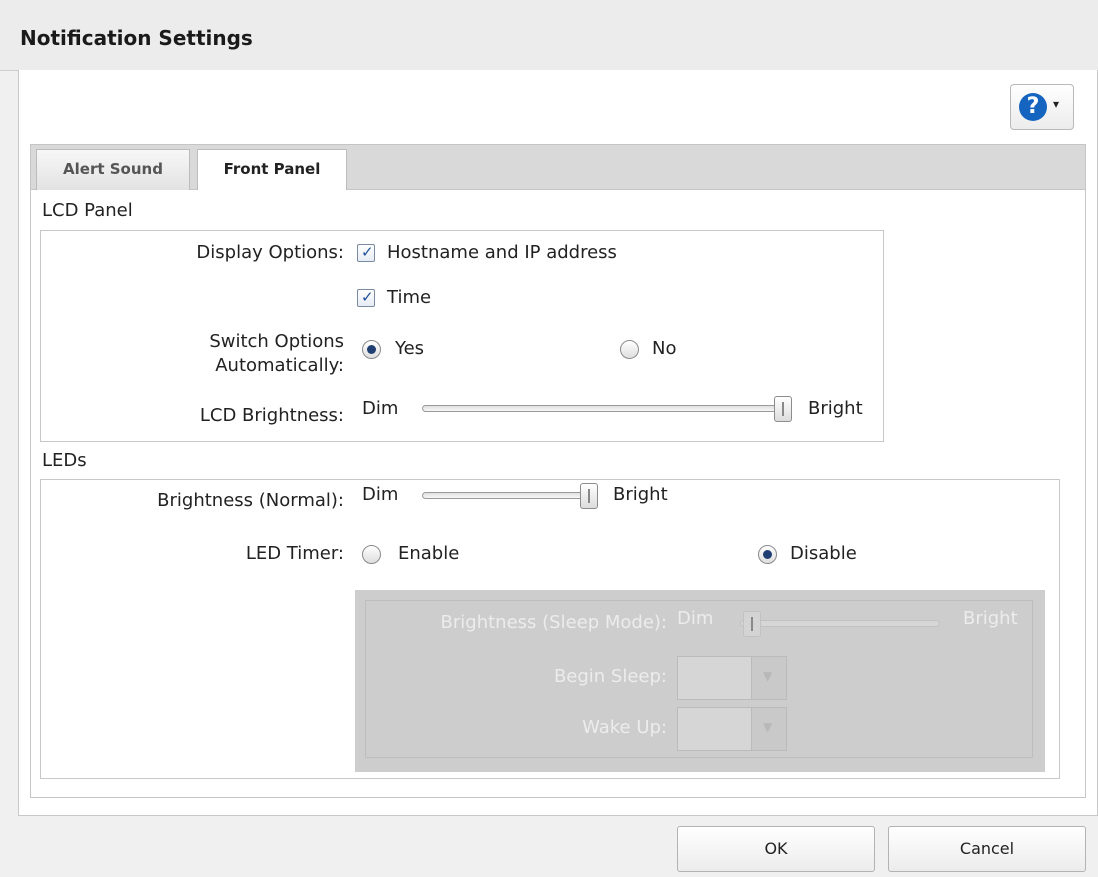 This screenshot has width=1098, height=877. Describe the element at coordinates (409, 297) in the screenshot. I see `time-label: Time` at that location.